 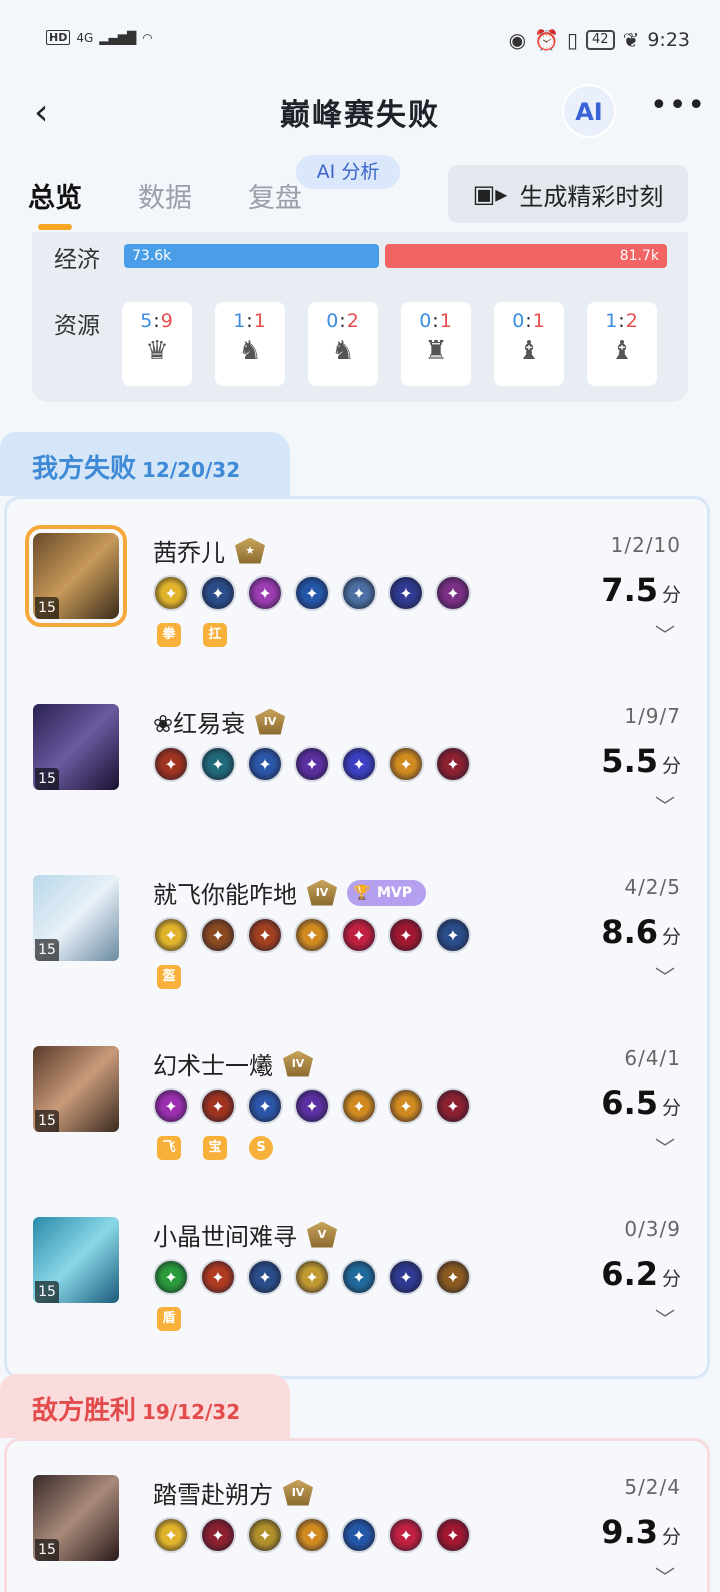 I want to click on generate-highlights-button: ▣▸ 生成精彩时刻, so click(x=568, y=194).